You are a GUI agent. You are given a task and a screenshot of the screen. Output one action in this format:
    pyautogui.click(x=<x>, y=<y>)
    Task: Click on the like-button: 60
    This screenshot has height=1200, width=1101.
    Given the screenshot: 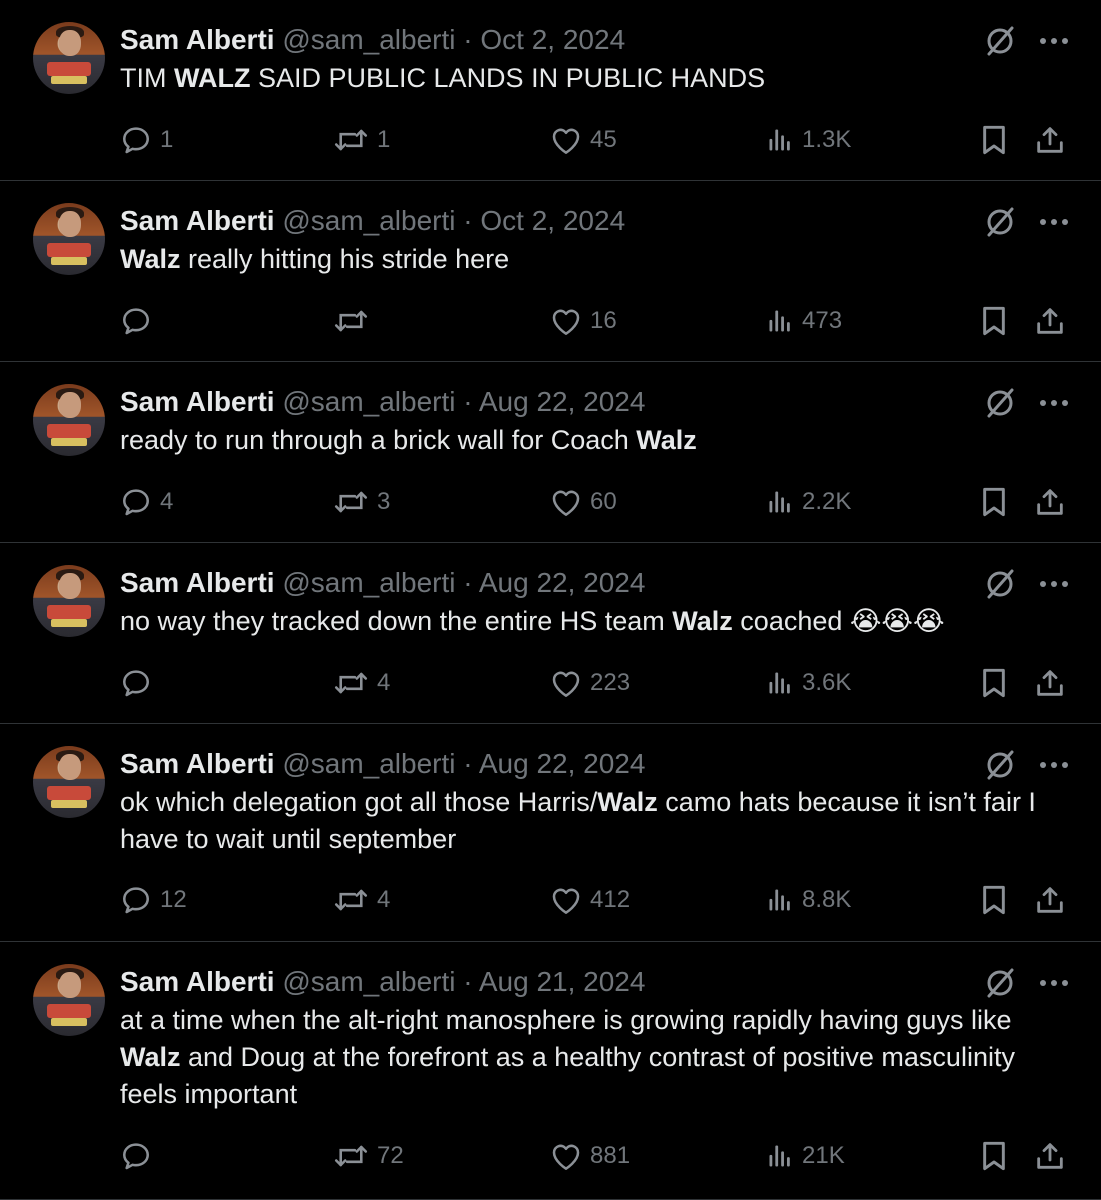 What is the action you would take?
    pyautogui.click(x=583, y=502)
    